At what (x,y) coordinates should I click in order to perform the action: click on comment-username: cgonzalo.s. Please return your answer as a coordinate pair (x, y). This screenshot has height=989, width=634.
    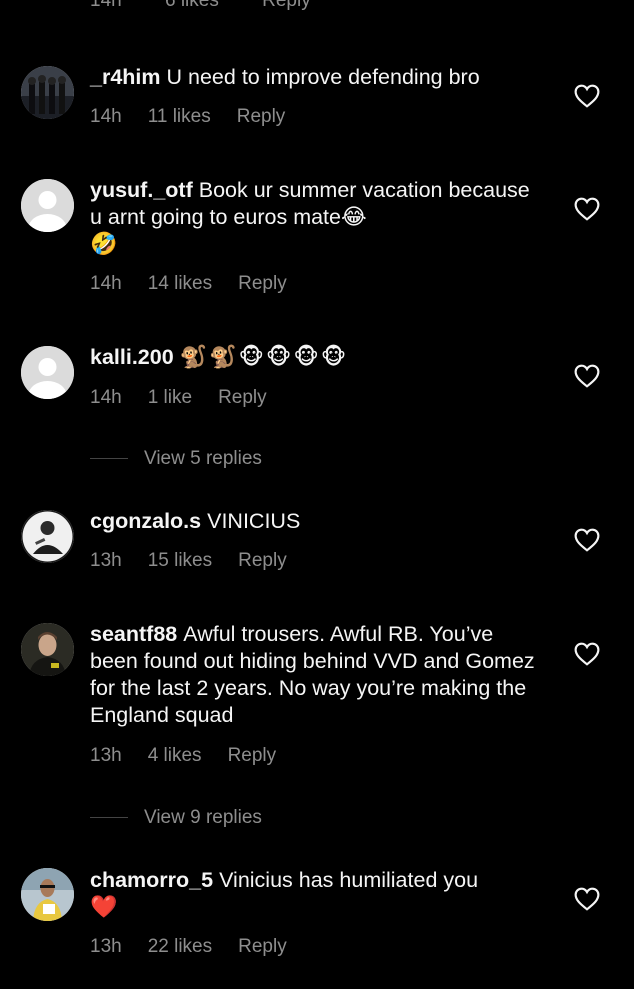
    Looking at the image, I should click on (145, 521).